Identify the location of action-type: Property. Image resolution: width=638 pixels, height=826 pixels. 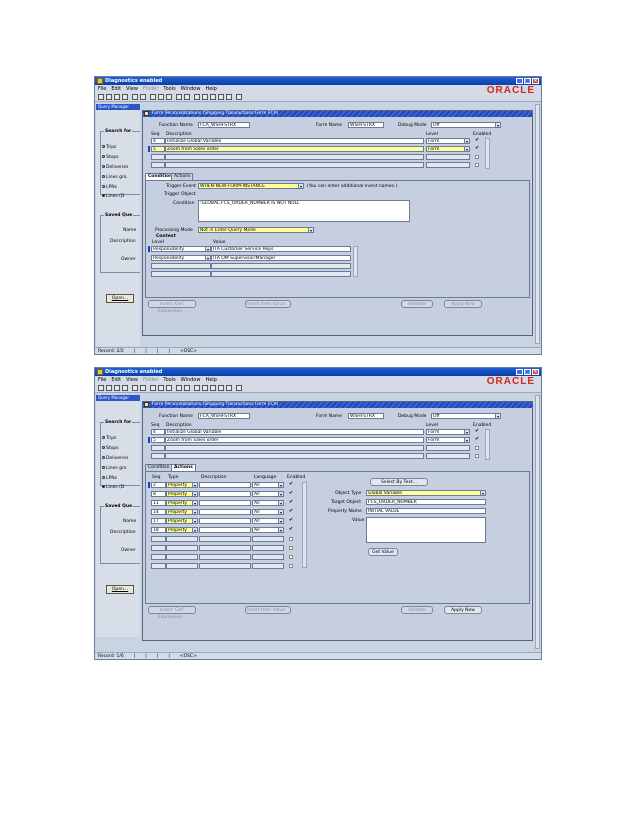
(182, 512).